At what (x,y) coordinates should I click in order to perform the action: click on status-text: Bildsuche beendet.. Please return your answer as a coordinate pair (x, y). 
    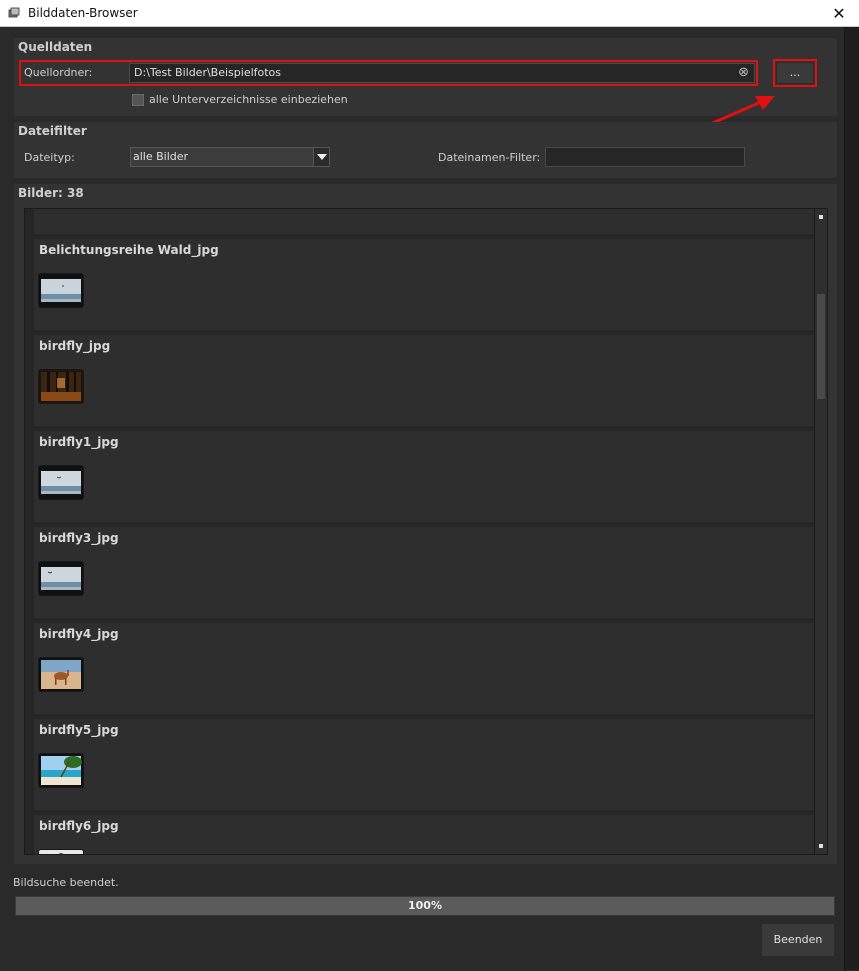
    Looking at the image, I should click on (66, 882).